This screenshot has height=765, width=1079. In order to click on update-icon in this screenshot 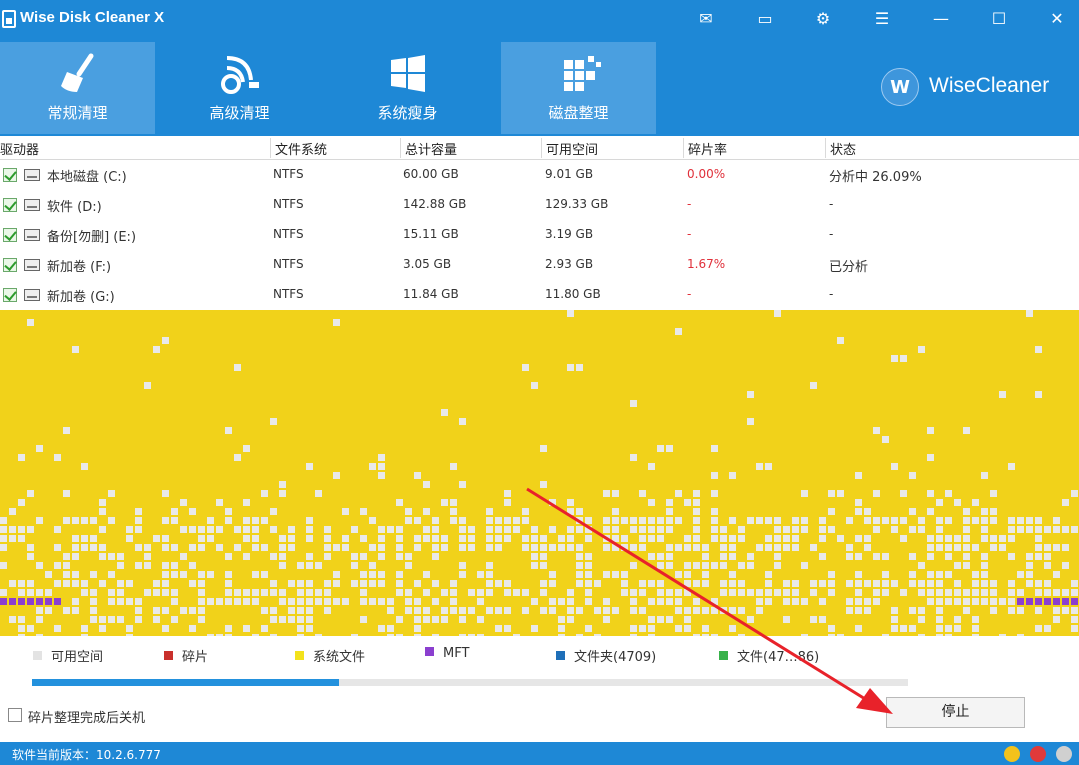, I will do `click(1064, 754)`.